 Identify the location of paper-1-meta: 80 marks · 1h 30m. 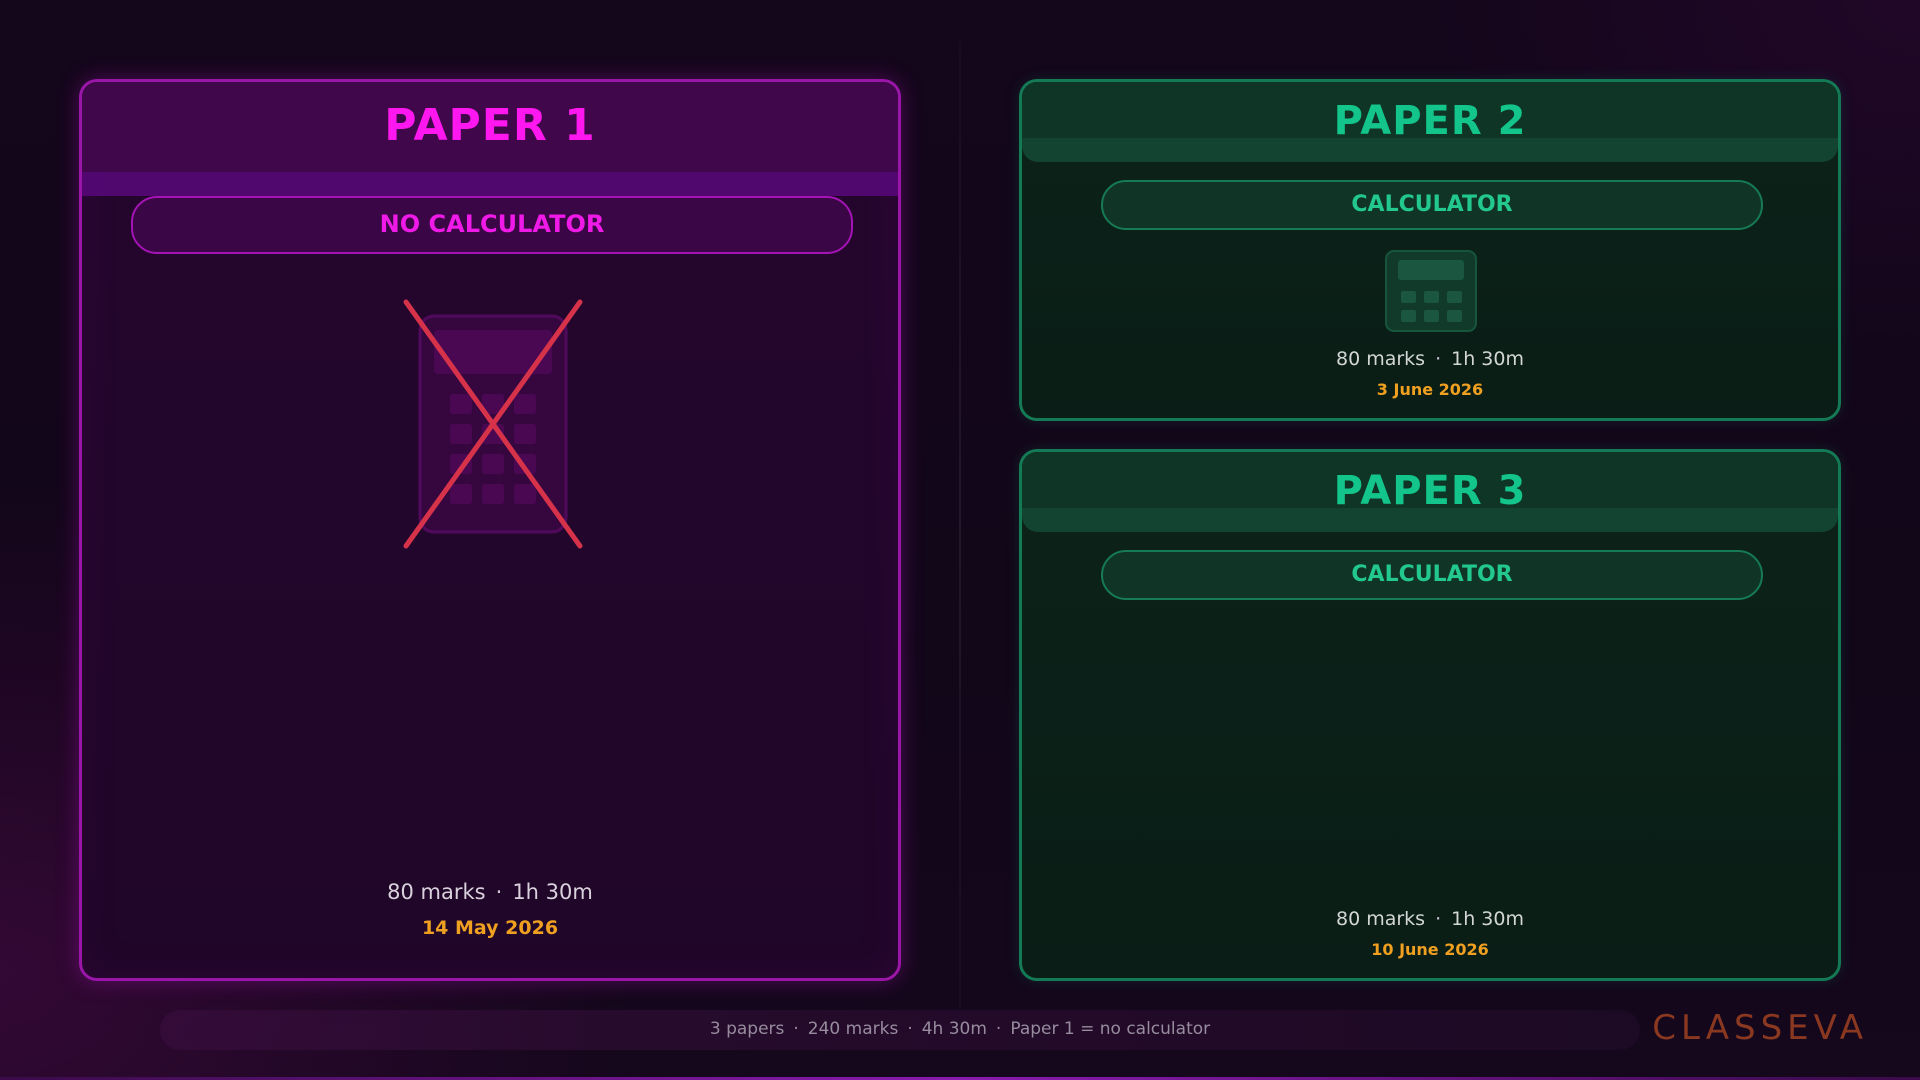
(490, 892).